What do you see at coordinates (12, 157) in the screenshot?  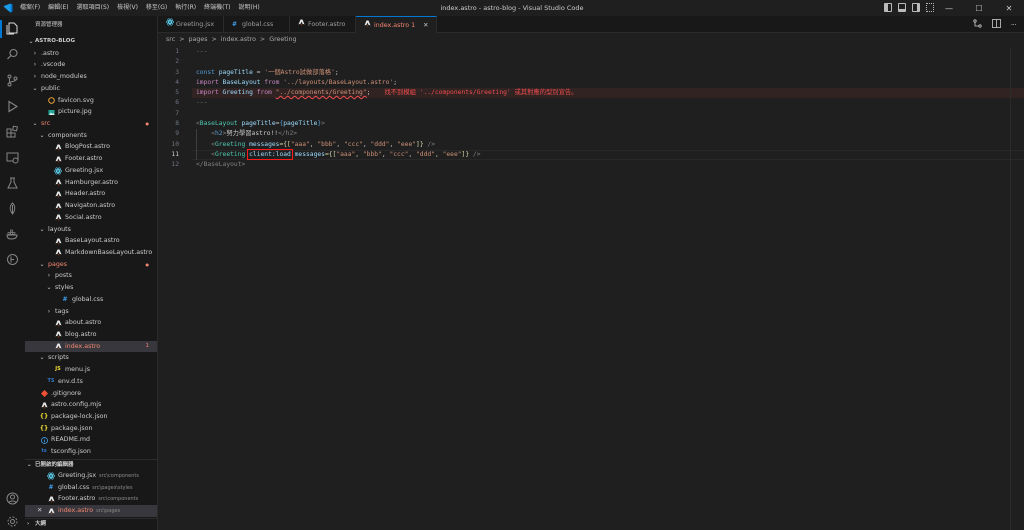 I see `remote-explorer-icon` at bounding box center [12, 157].